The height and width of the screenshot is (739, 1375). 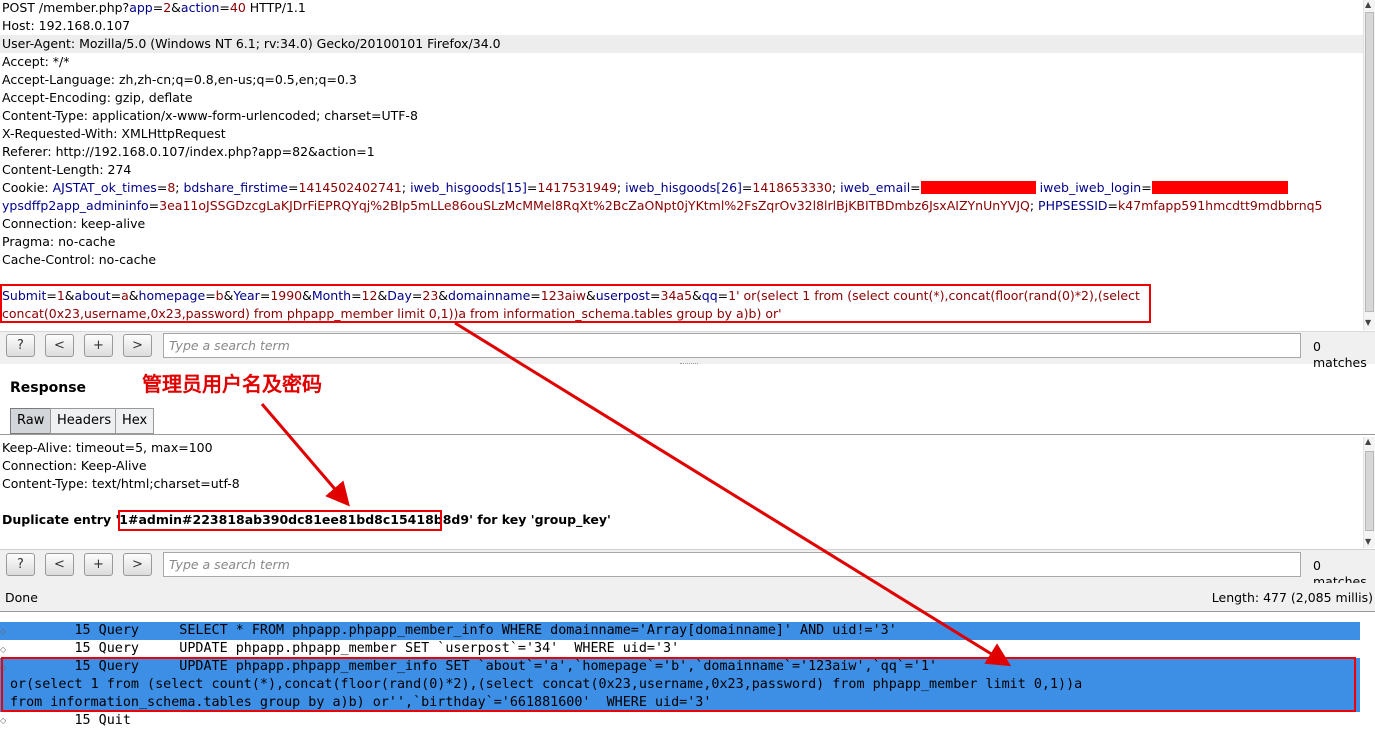 I want to click on arrow-to-credentials, so click(x=305, y=455).